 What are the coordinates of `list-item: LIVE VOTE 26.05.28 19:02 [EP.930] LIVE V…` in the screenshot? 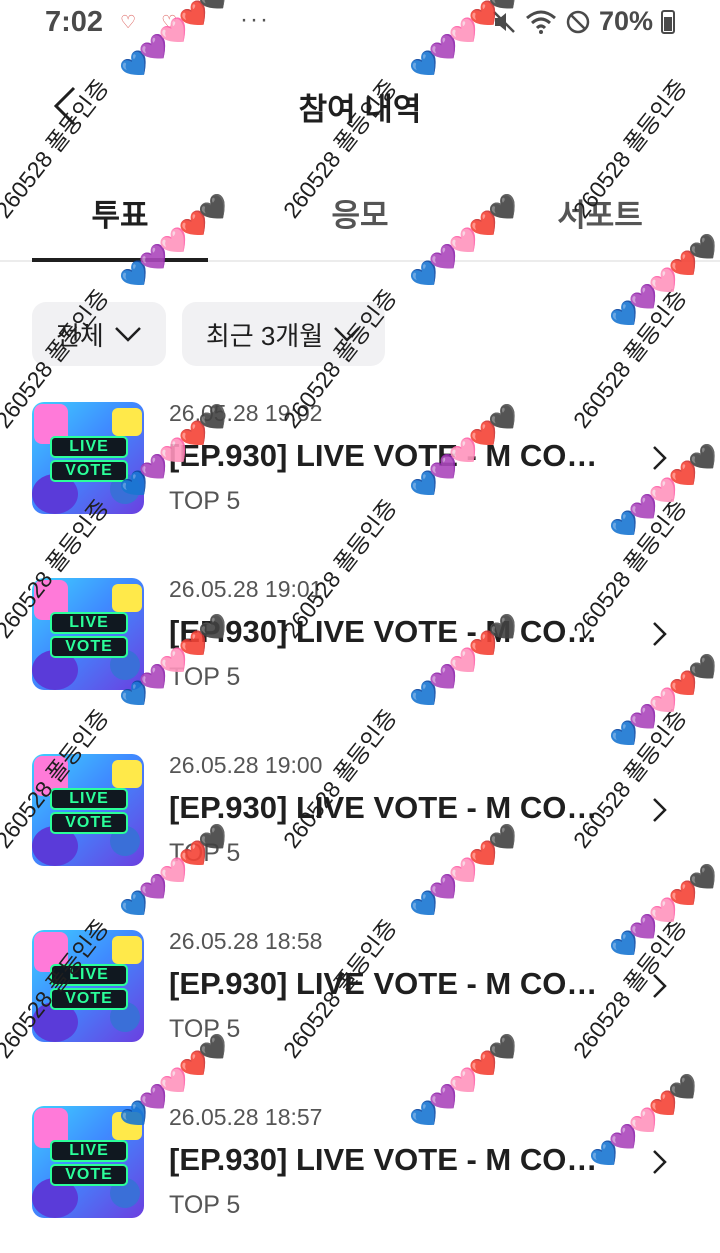 It's located at (360, 484).